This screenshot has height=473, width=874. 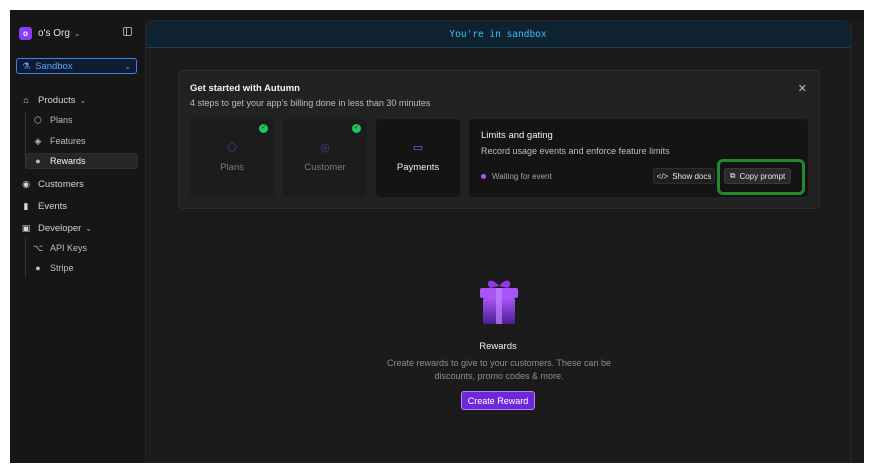 I want to click on step-label: Payments, so click(x=418, y=167).